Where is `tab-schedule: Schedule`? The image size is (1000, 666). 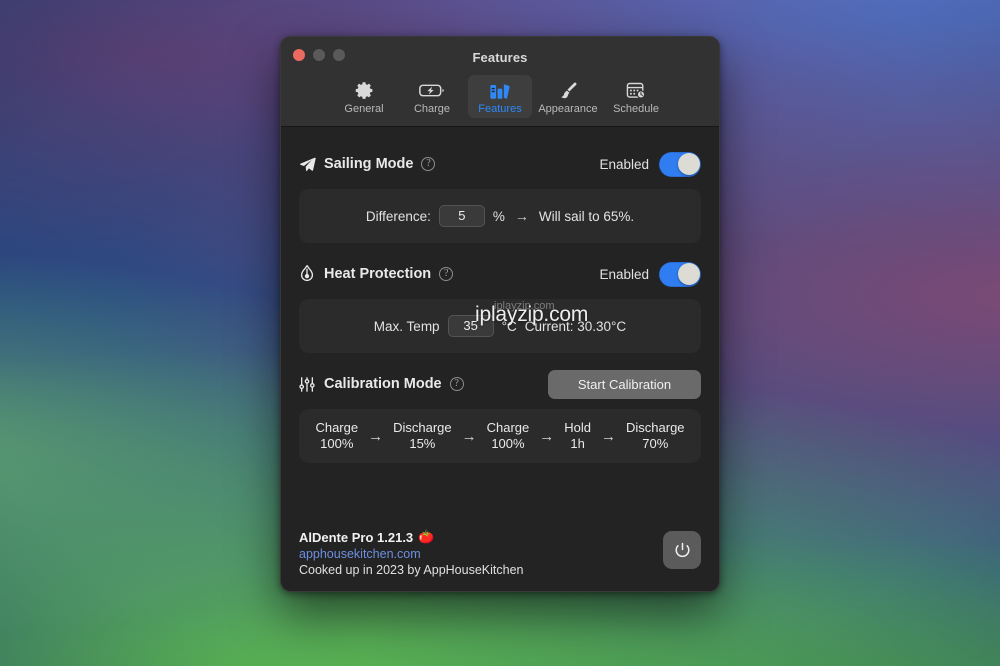
tab-schedule: Schedule is located at coordinates (636, 96).